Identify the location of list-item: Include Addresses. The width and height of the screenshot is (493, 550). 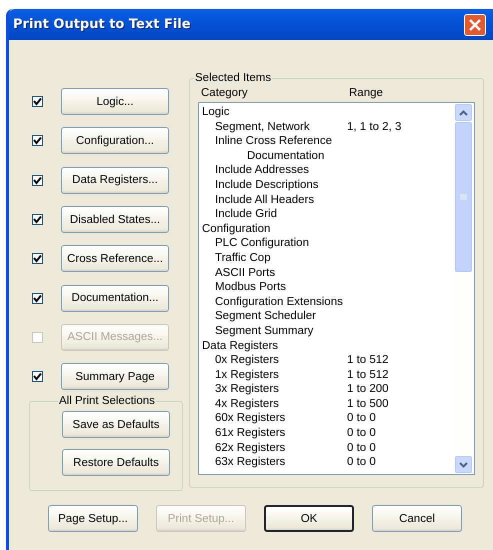
(274, 170).